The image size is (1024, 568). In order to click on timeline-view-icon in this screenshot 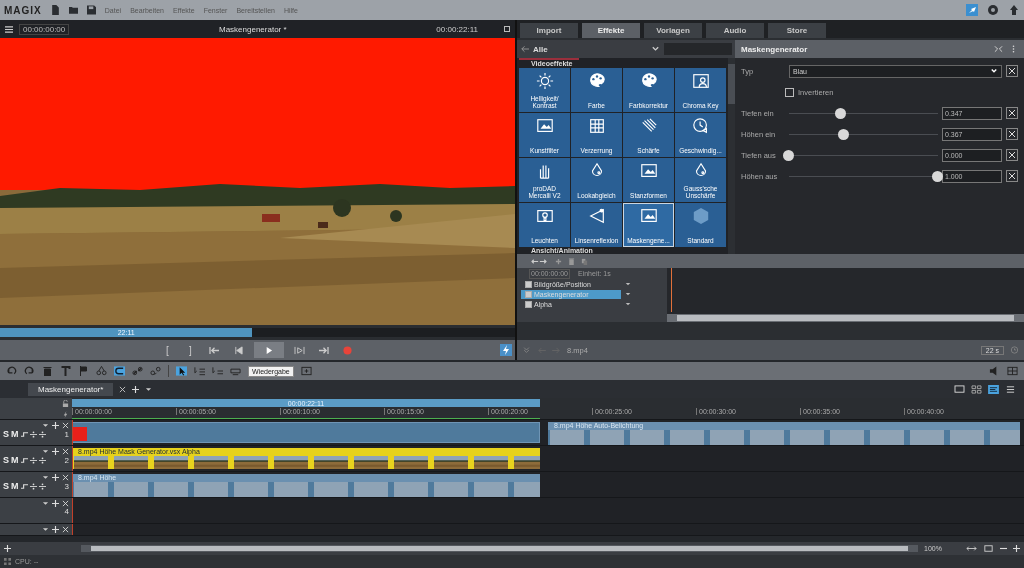, I will do `click(993, 389)`.